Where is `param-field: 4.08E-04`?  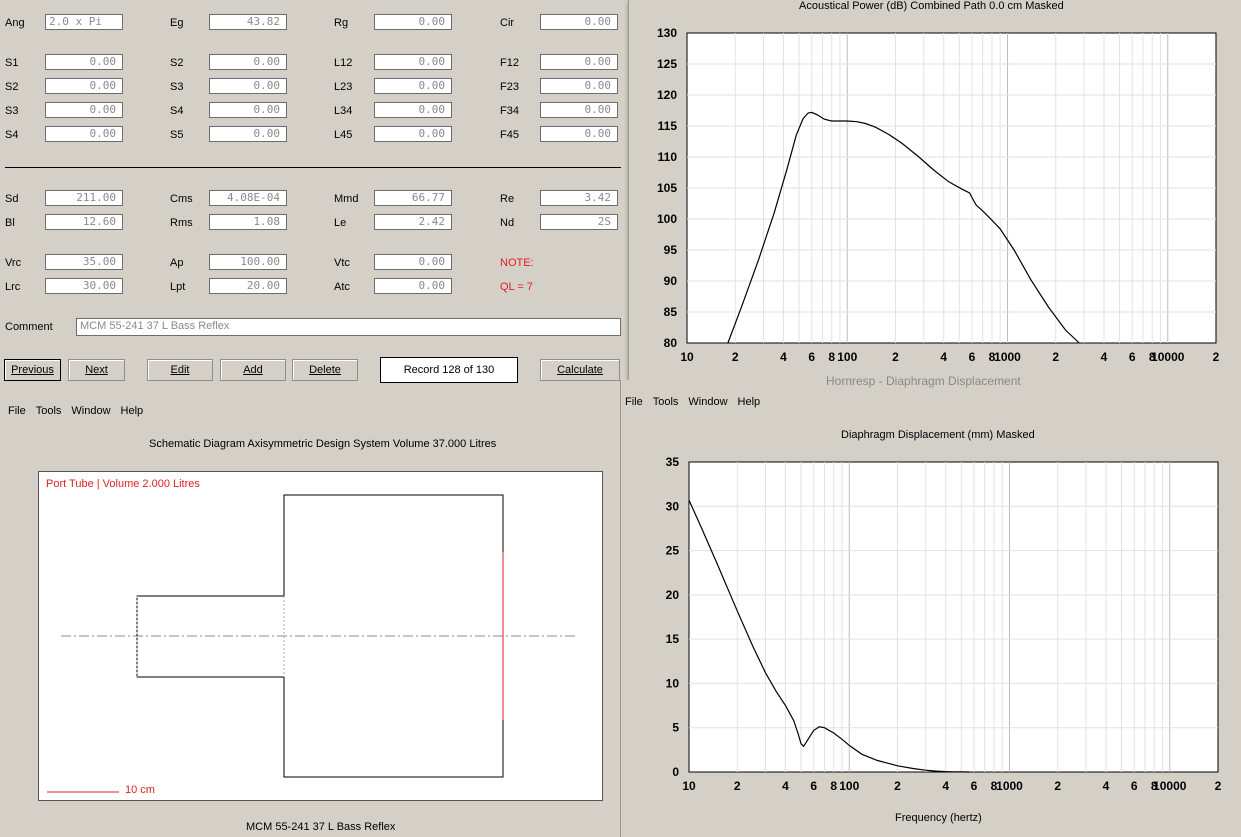
param-field: 4.08E-04 is located at coordinates (248, 198).